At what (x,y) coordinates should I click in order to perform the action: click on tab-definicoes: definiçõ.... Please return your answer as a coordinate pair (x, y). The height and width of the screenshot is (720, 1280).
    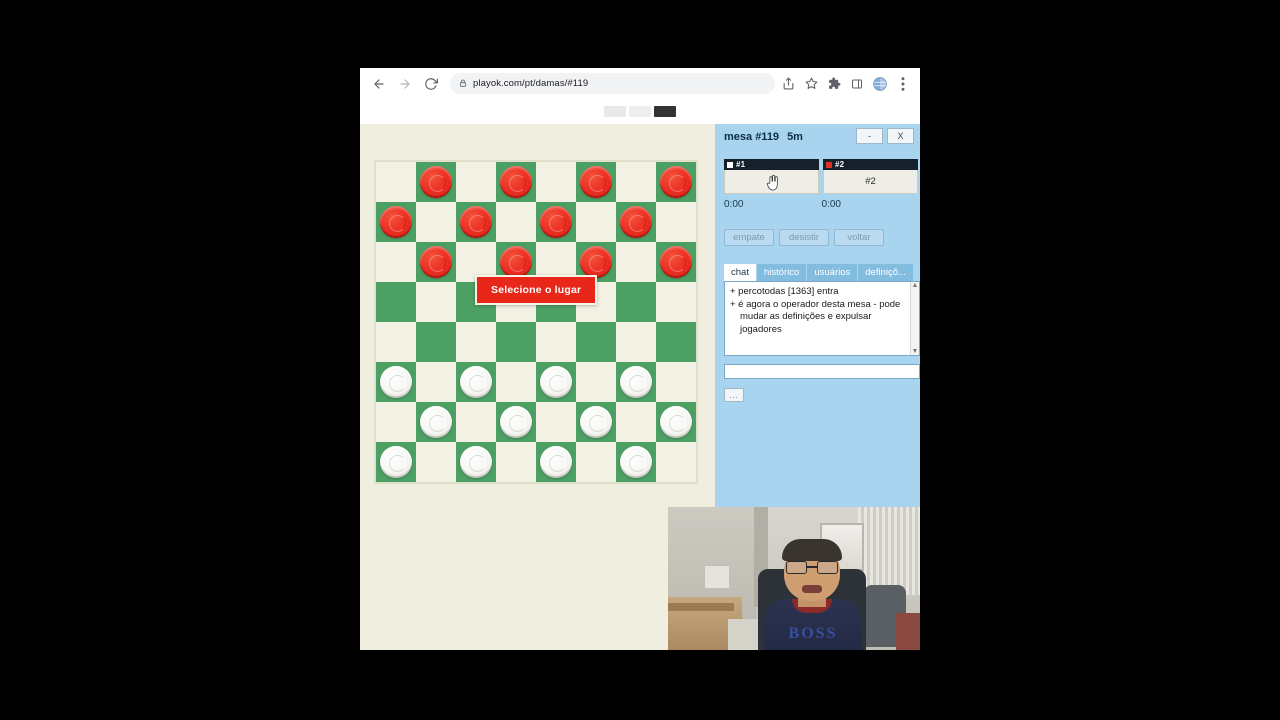
    Looking at the image, I should click on (886, 272).